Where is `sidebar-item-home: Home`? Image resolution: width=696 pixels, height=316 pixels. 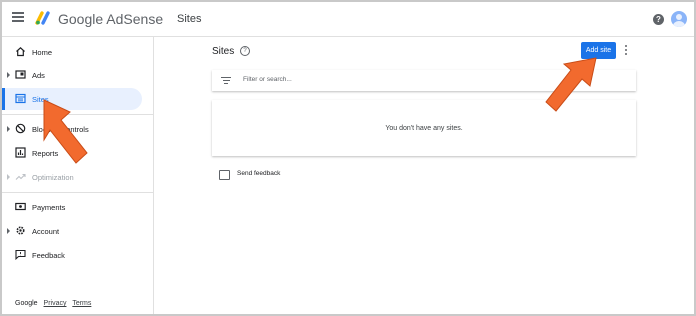 sidebar-item-home: Home is located at coordinates (72, 52).